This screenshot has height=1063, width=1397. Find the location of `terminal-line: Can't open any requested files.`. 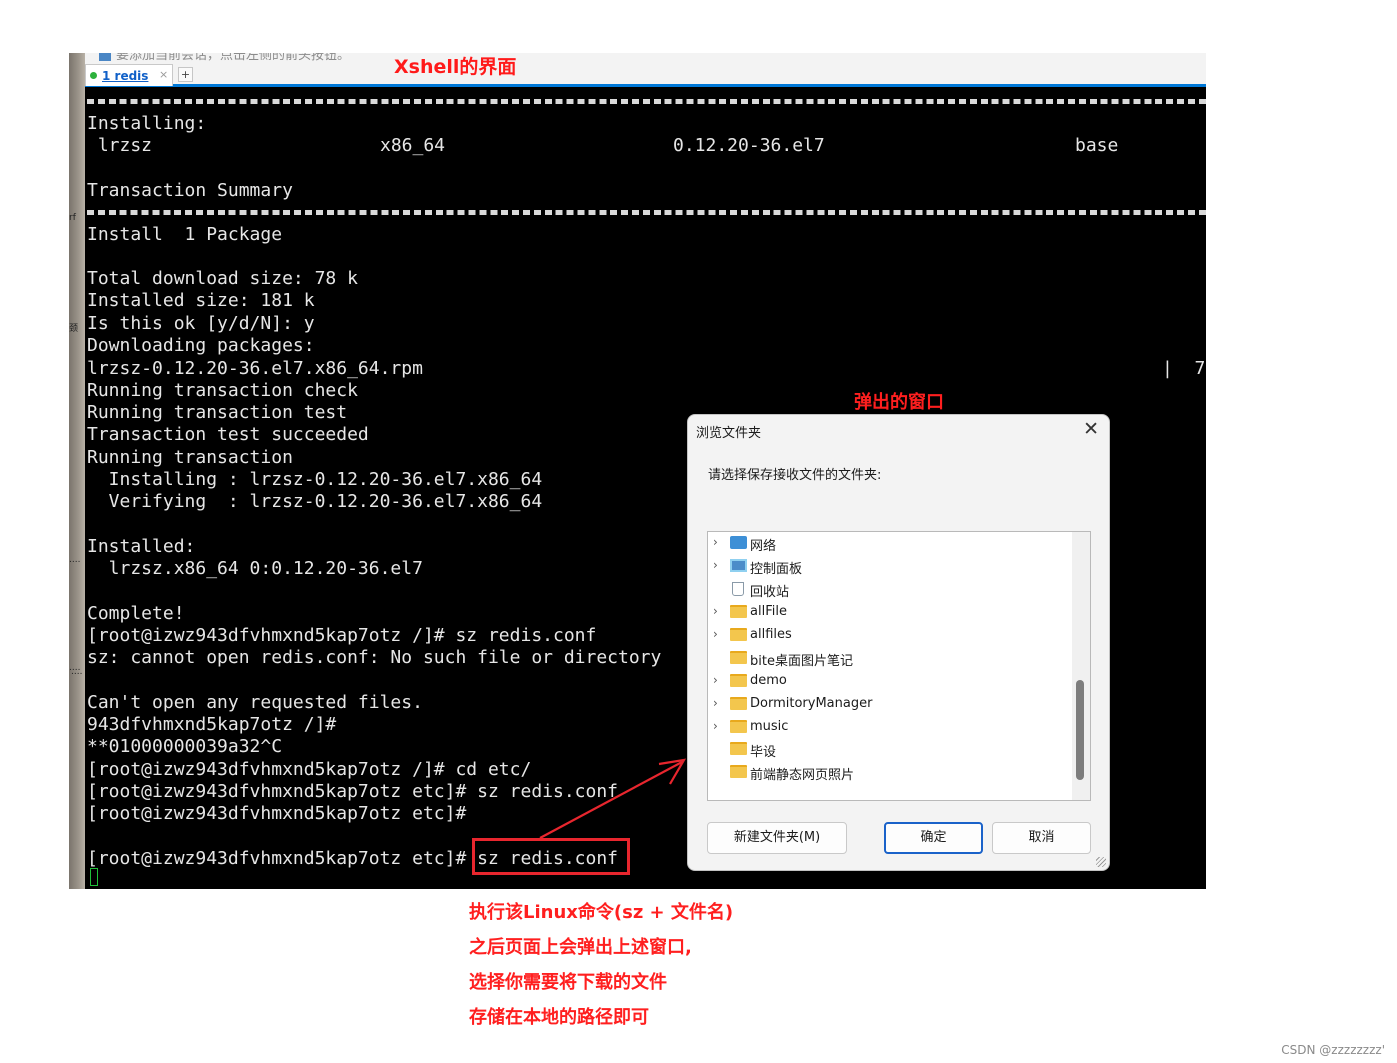

terminal-line: Can't open any requested files. is located at coordinates (255, 702).